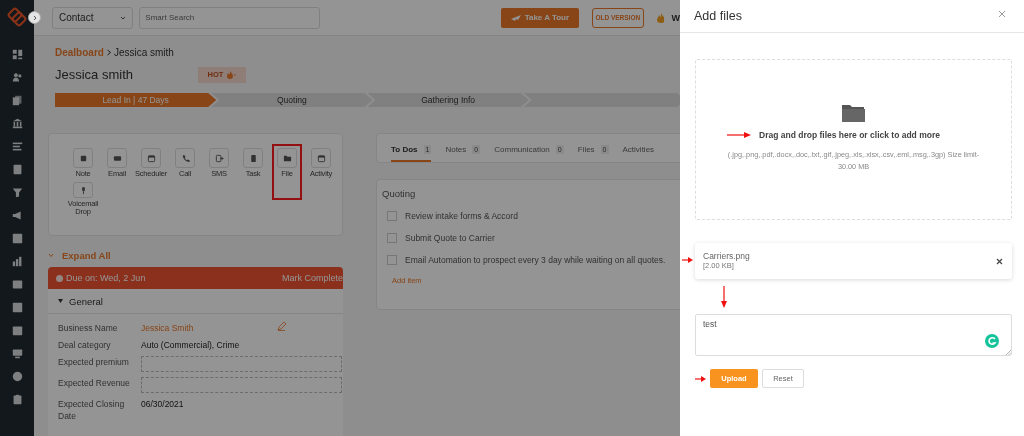 This screenshot has width=1024, height=436. Describe the element at coordinates (399, 193) in the screenshot. I see `todo-title: Quoting` at that location.